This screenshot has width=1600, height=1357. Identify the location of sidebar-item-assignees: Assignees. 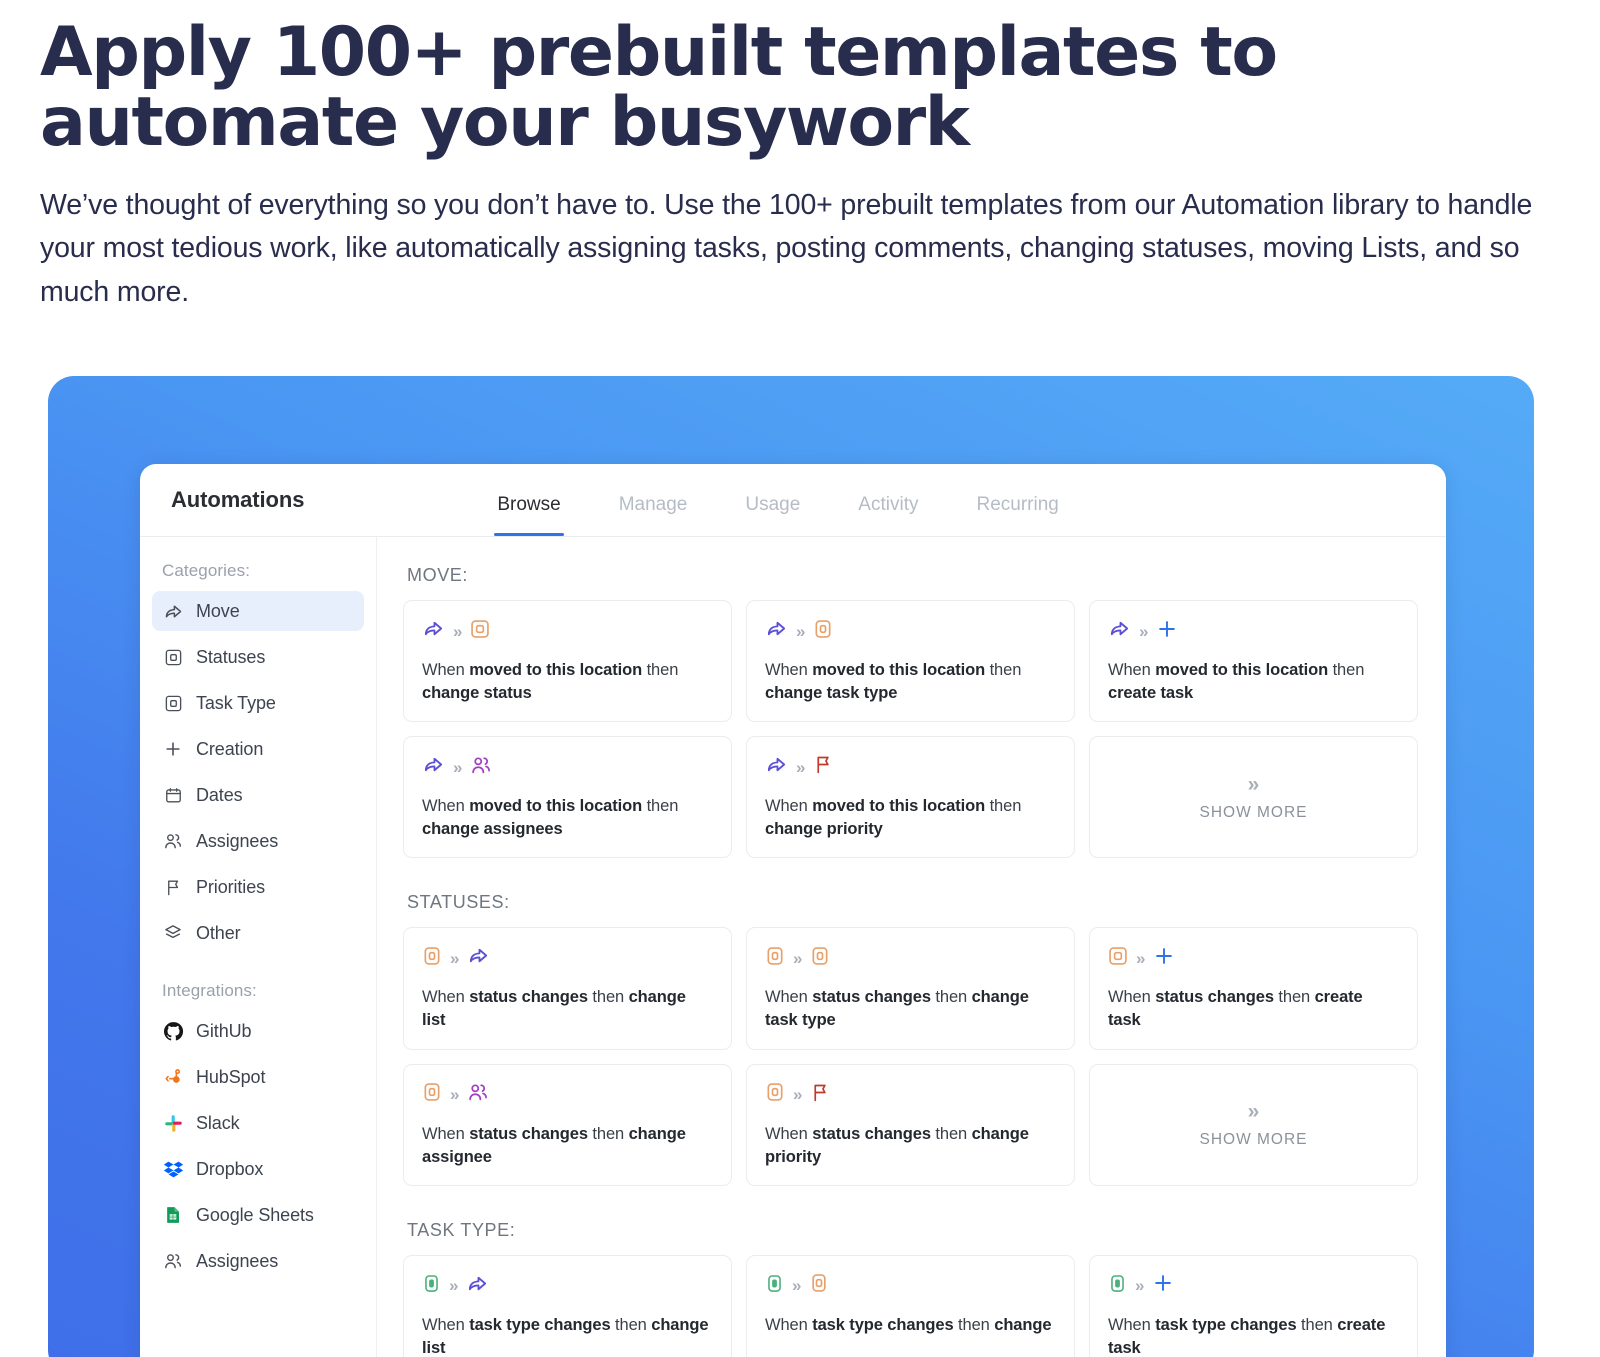
(258, 841).